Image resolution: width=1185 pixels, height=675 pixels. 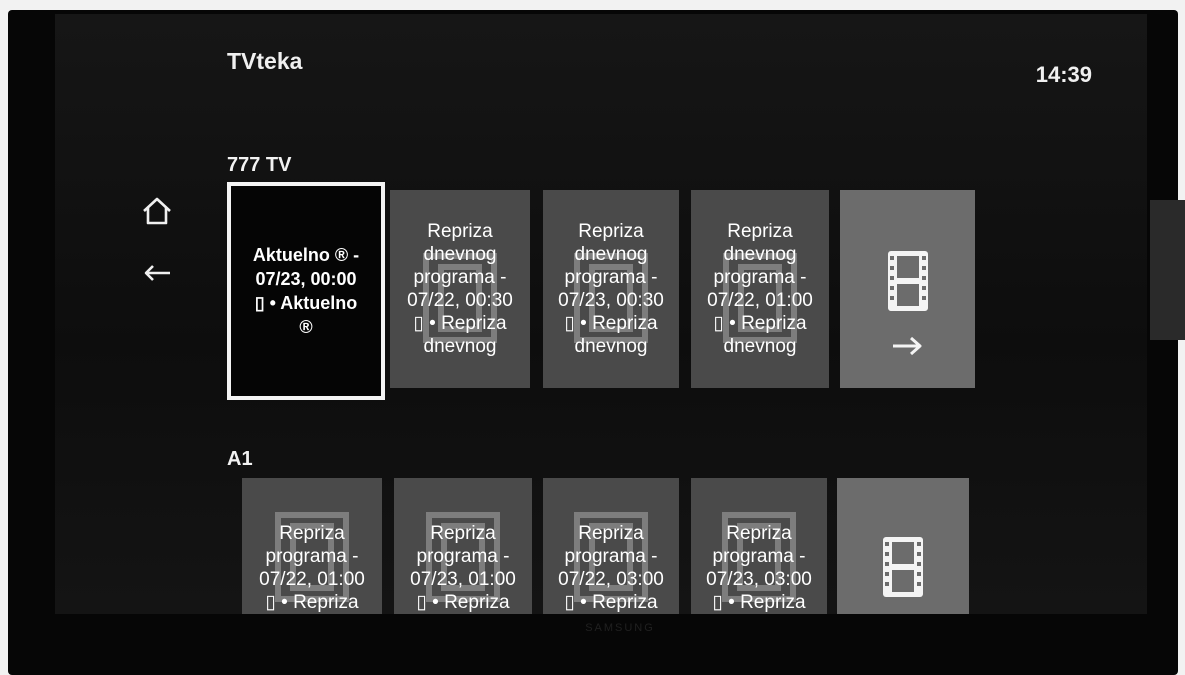 What do you see at coordinates (1167, 270) in the screenshot?
I see `background-wall` at bounding box center [1167, 270].